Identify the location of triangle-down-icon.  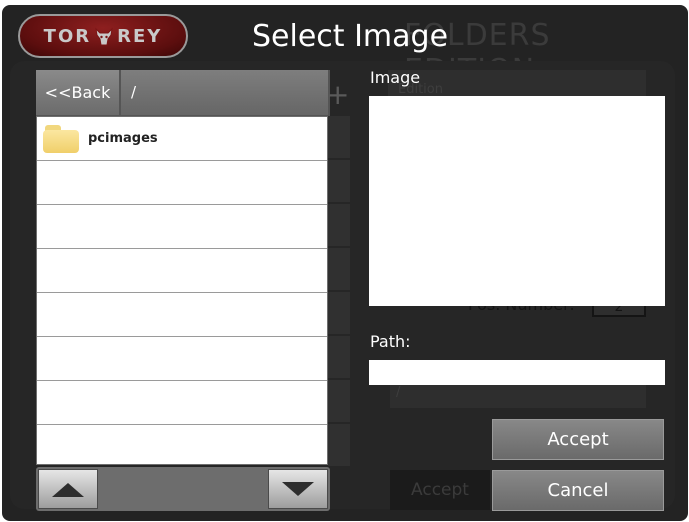
(298, 489).